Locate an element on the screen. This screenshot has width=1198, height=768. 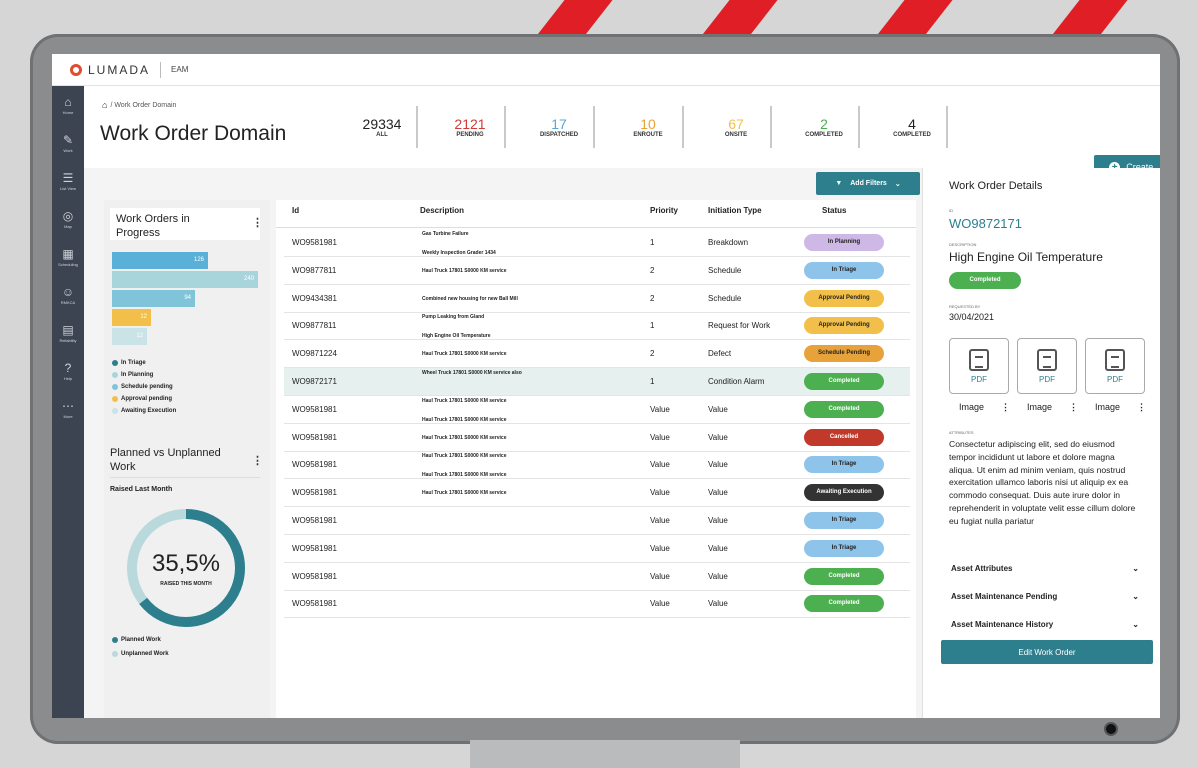
stat-completed-6: 4 COMPLETED is located at coordinates (912, 127).